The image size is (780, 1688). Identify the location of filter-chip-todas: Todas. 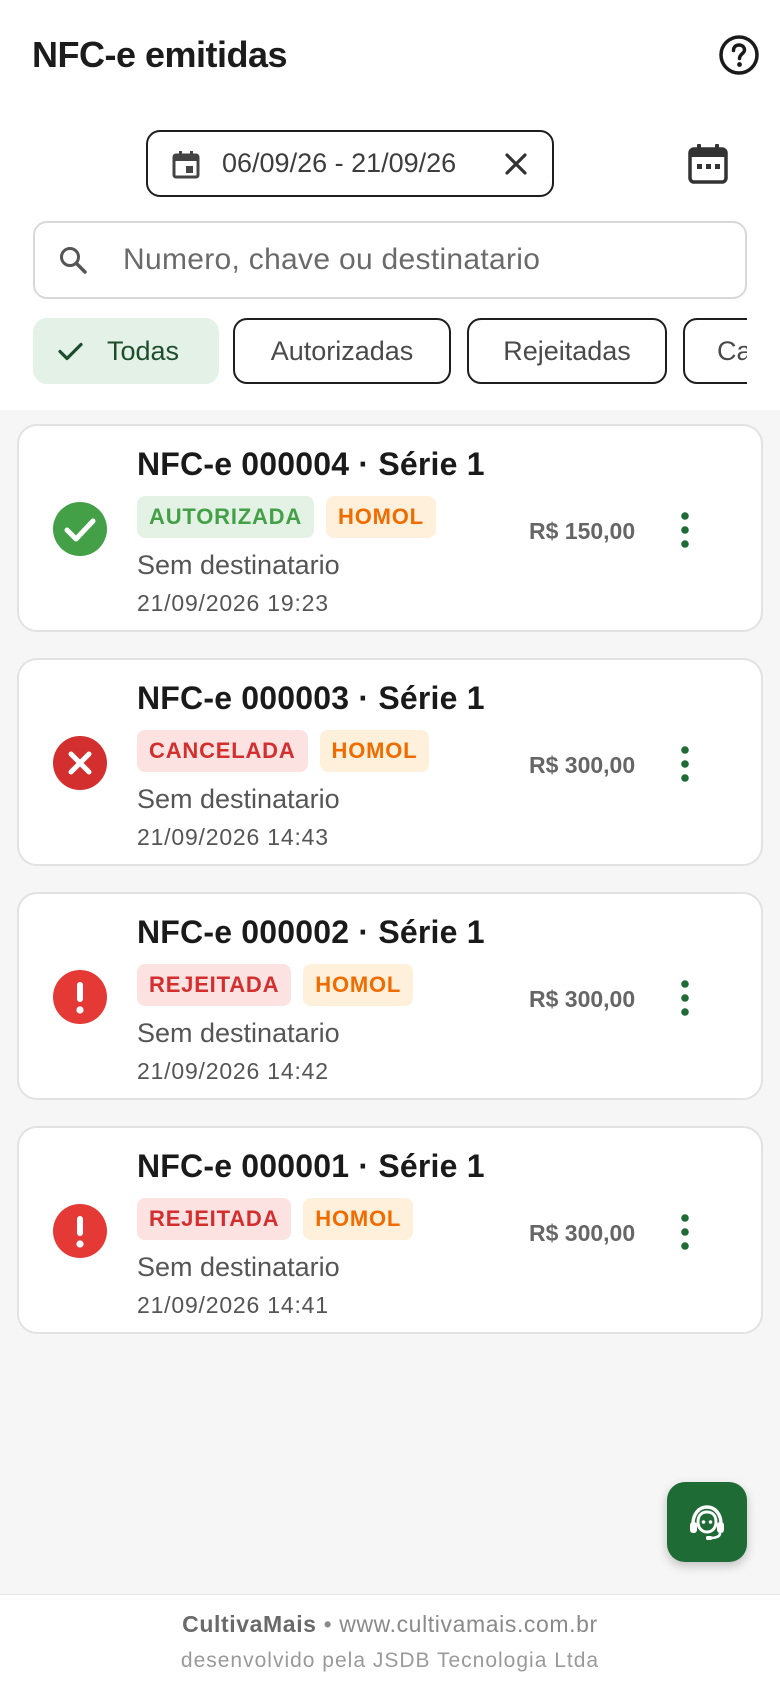
(126, 351).